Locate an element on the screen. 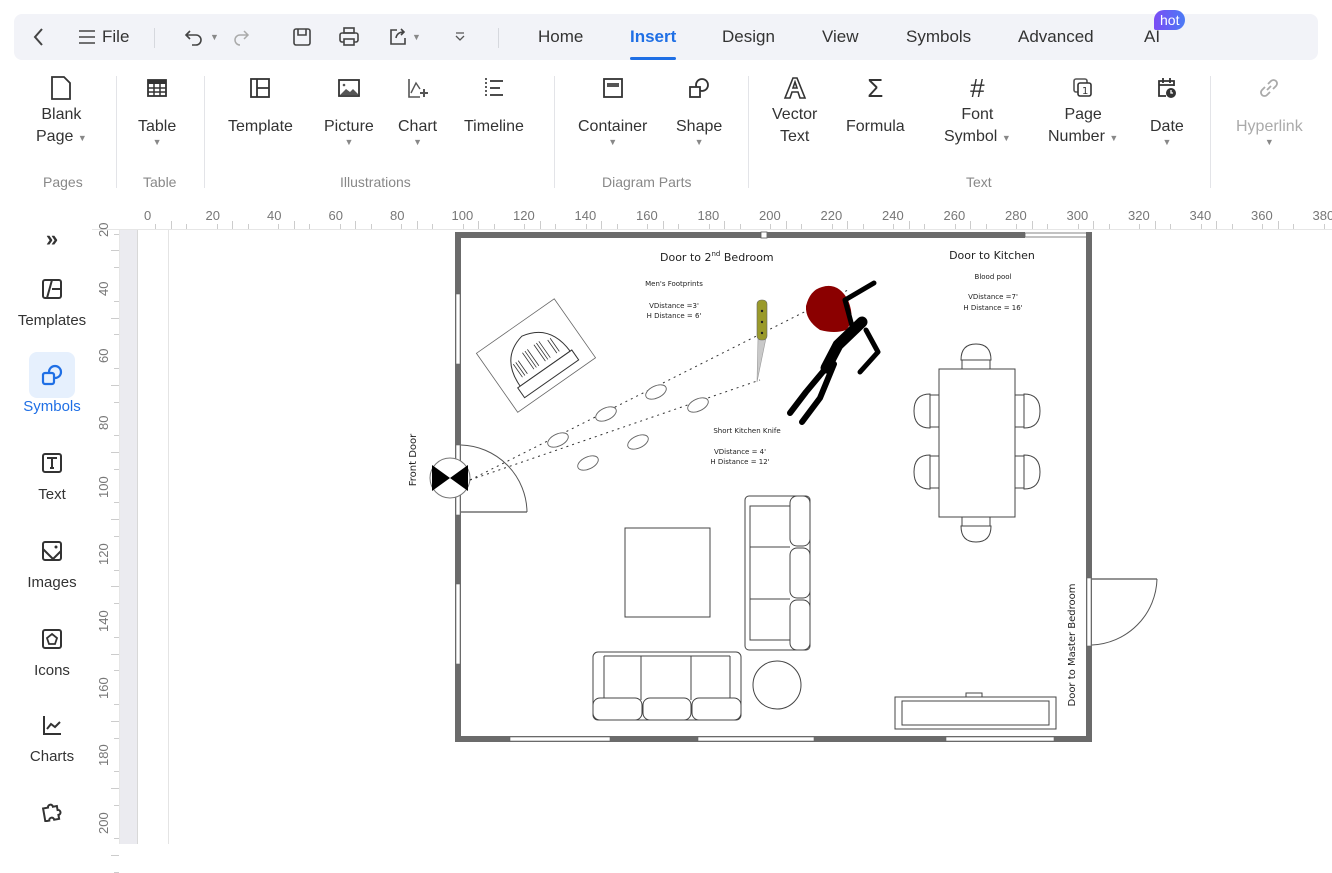  vector-text-icon is located at coordinates (795, 88).